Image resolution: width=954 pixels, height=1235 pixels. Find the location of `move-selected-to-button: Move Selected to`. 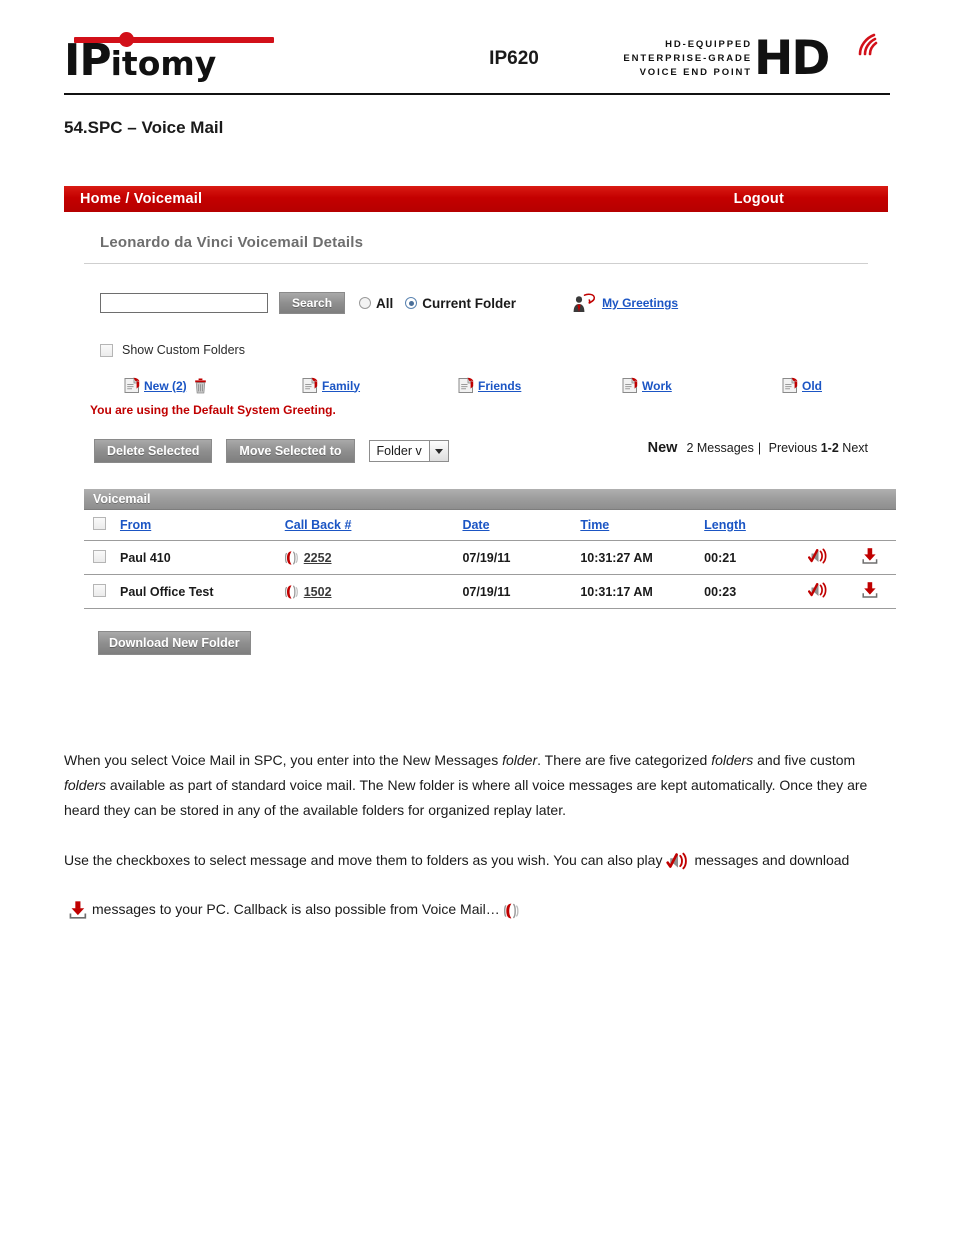

move-selected-to-button: Move Selected to is located at coordinates (290, 451).